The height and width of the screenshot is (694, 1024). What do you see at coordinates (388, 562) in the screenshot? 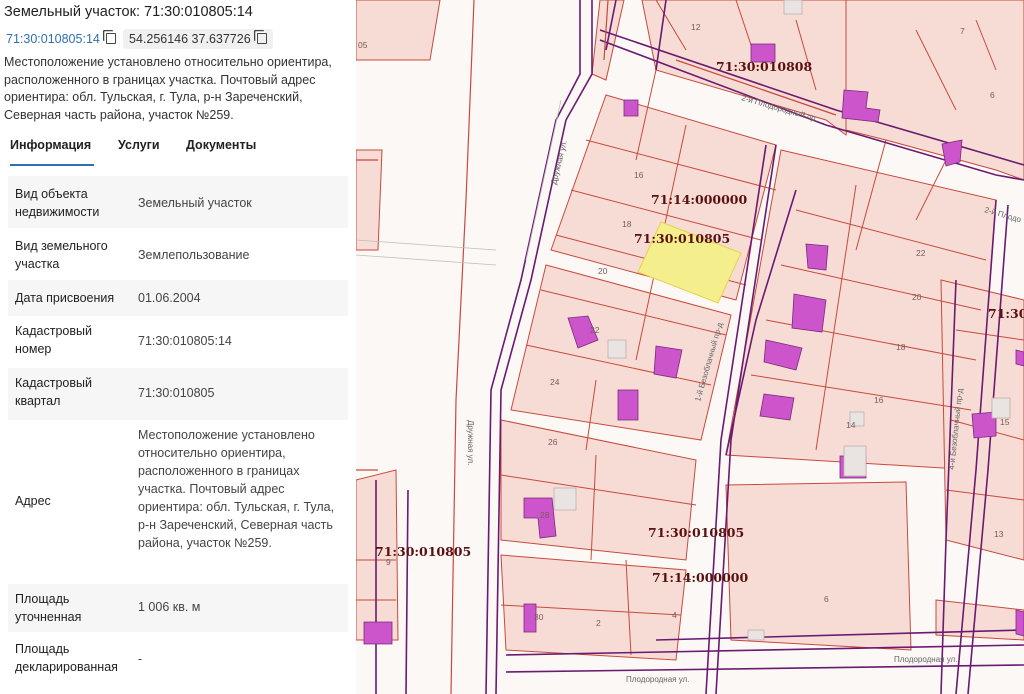
I see `plot-number: 9` at bounding box center [388, 562].